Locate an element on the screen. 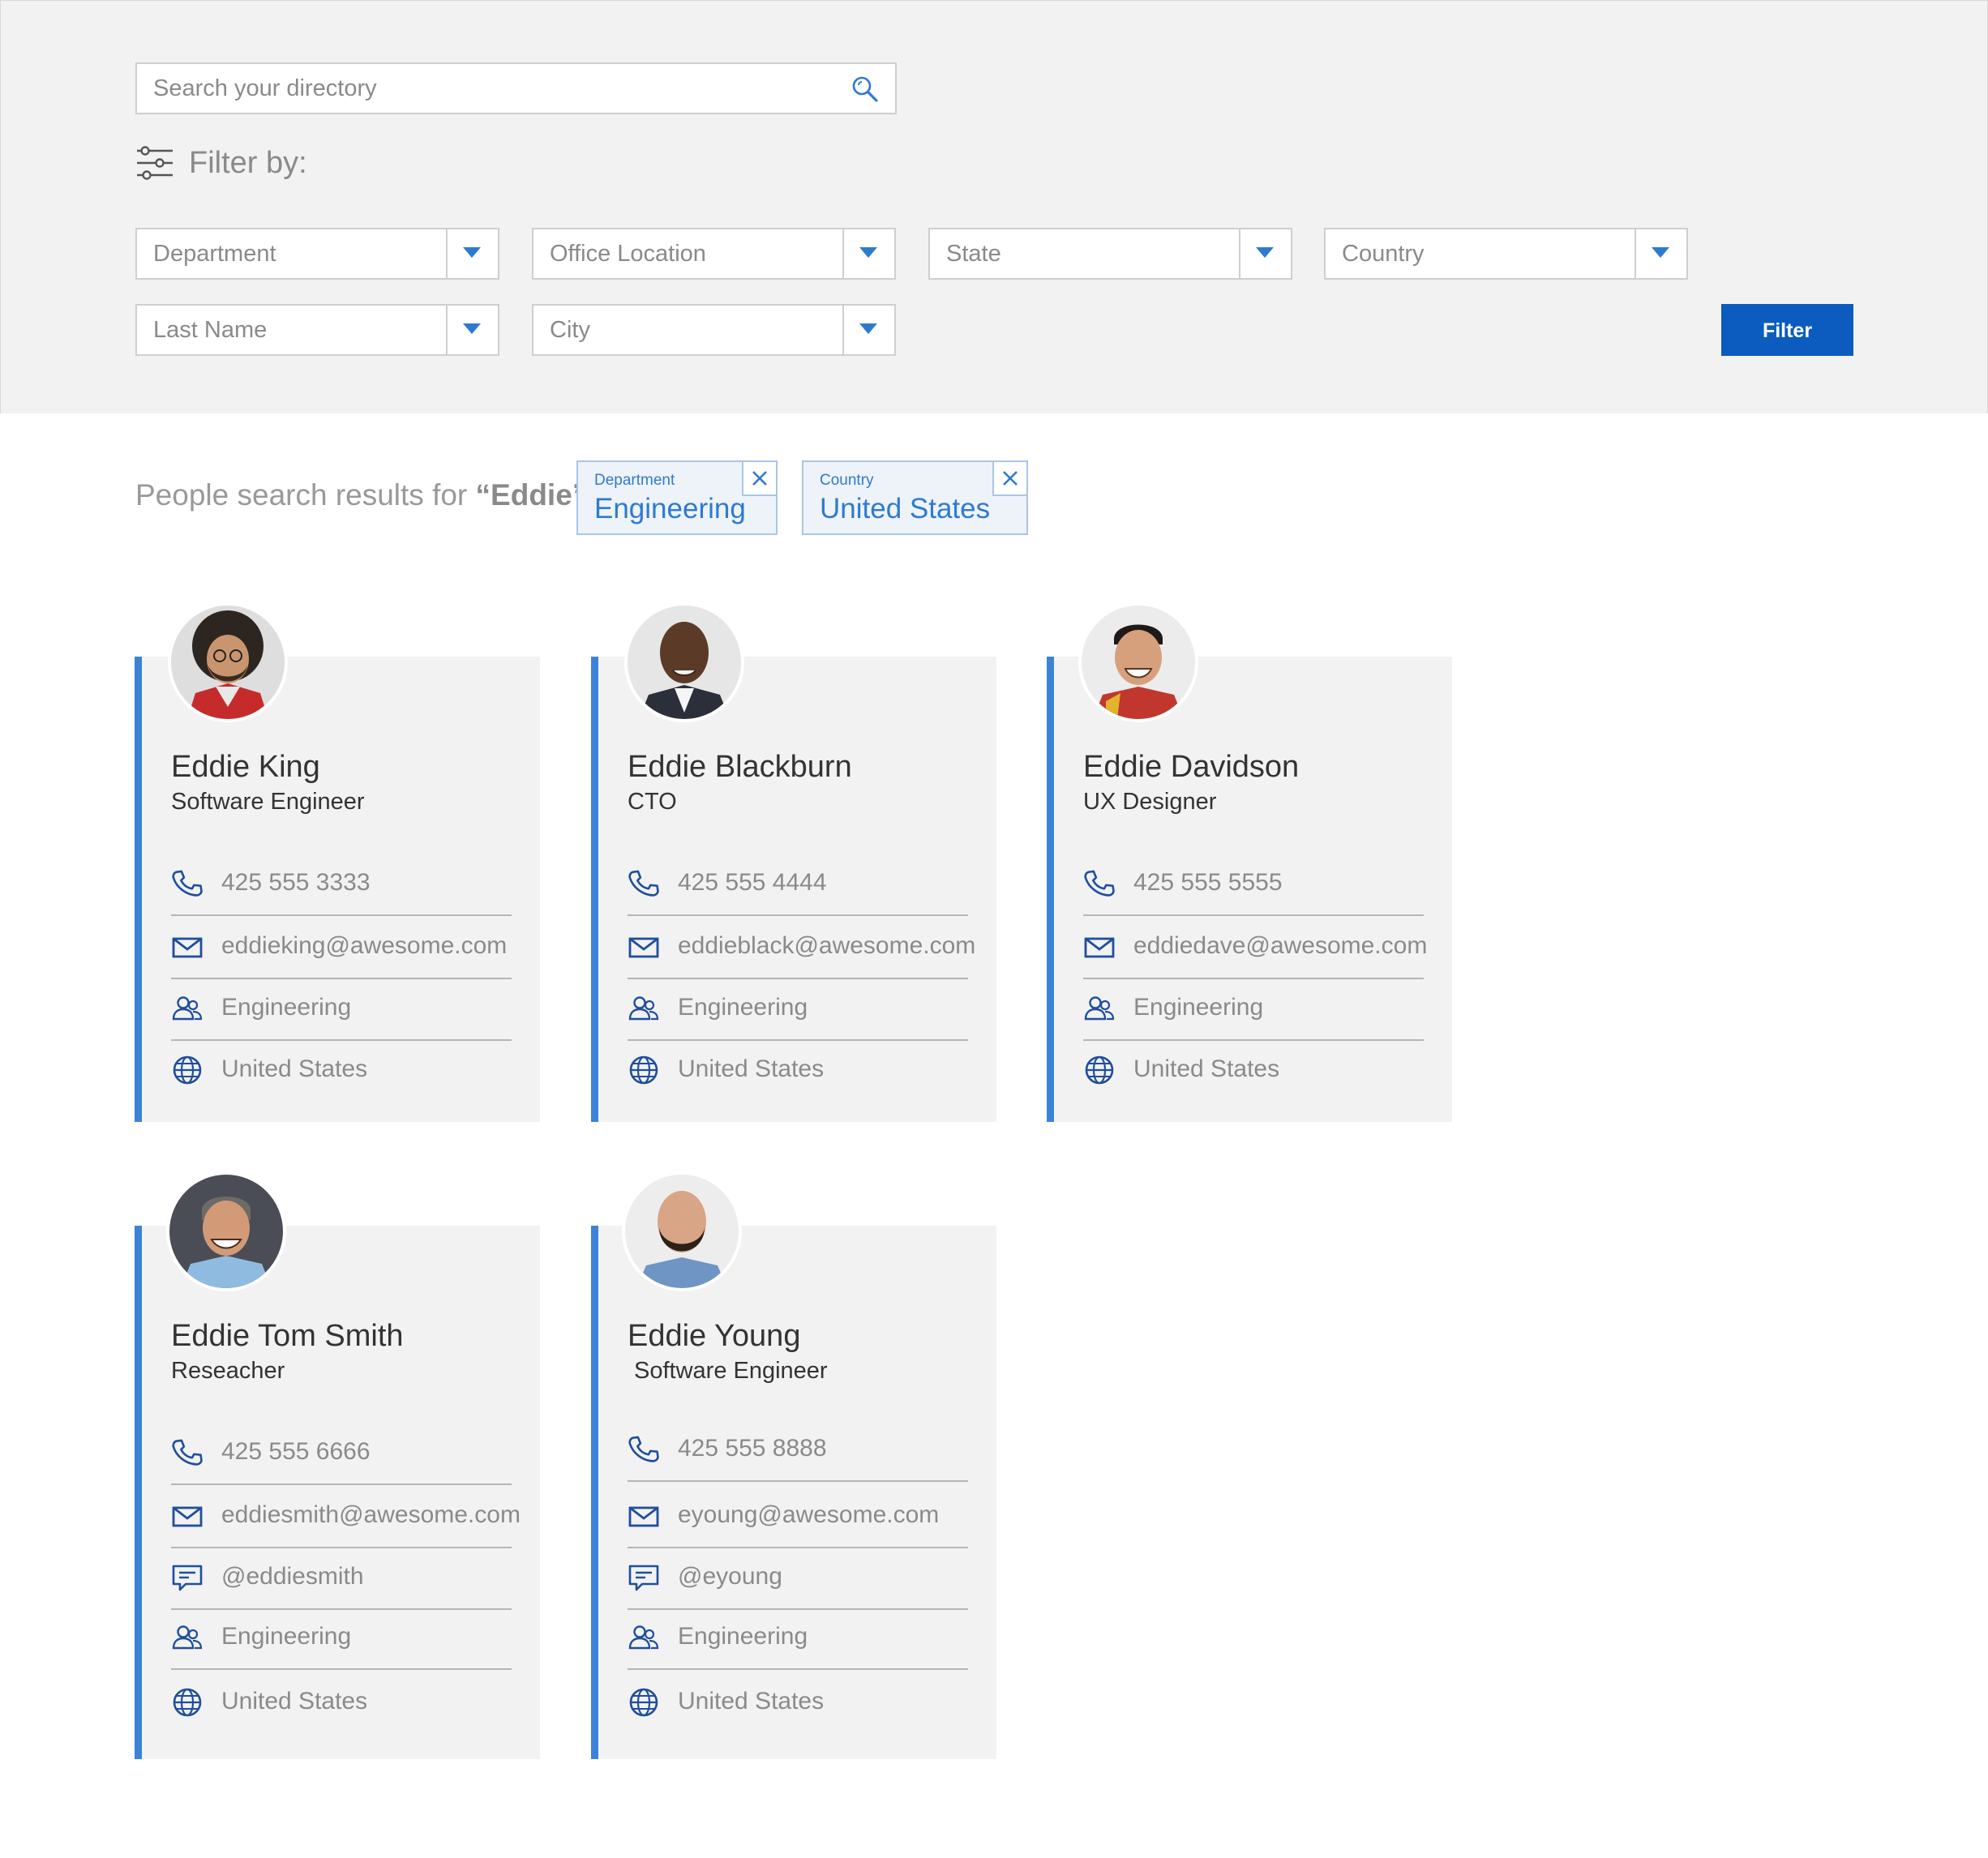 The width and height of the screenshot is (1988, 1858). email-row: eddieblack@awesome.com is located at coordinates (801, 948).